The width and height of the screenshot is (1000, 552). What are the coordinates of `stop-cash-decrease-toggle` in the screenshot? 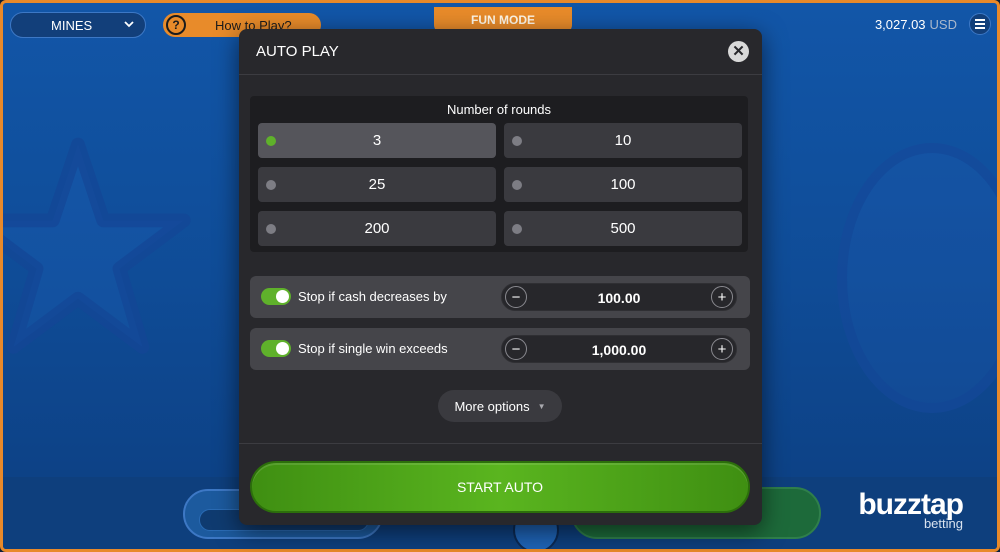 It's located at (276, 296).